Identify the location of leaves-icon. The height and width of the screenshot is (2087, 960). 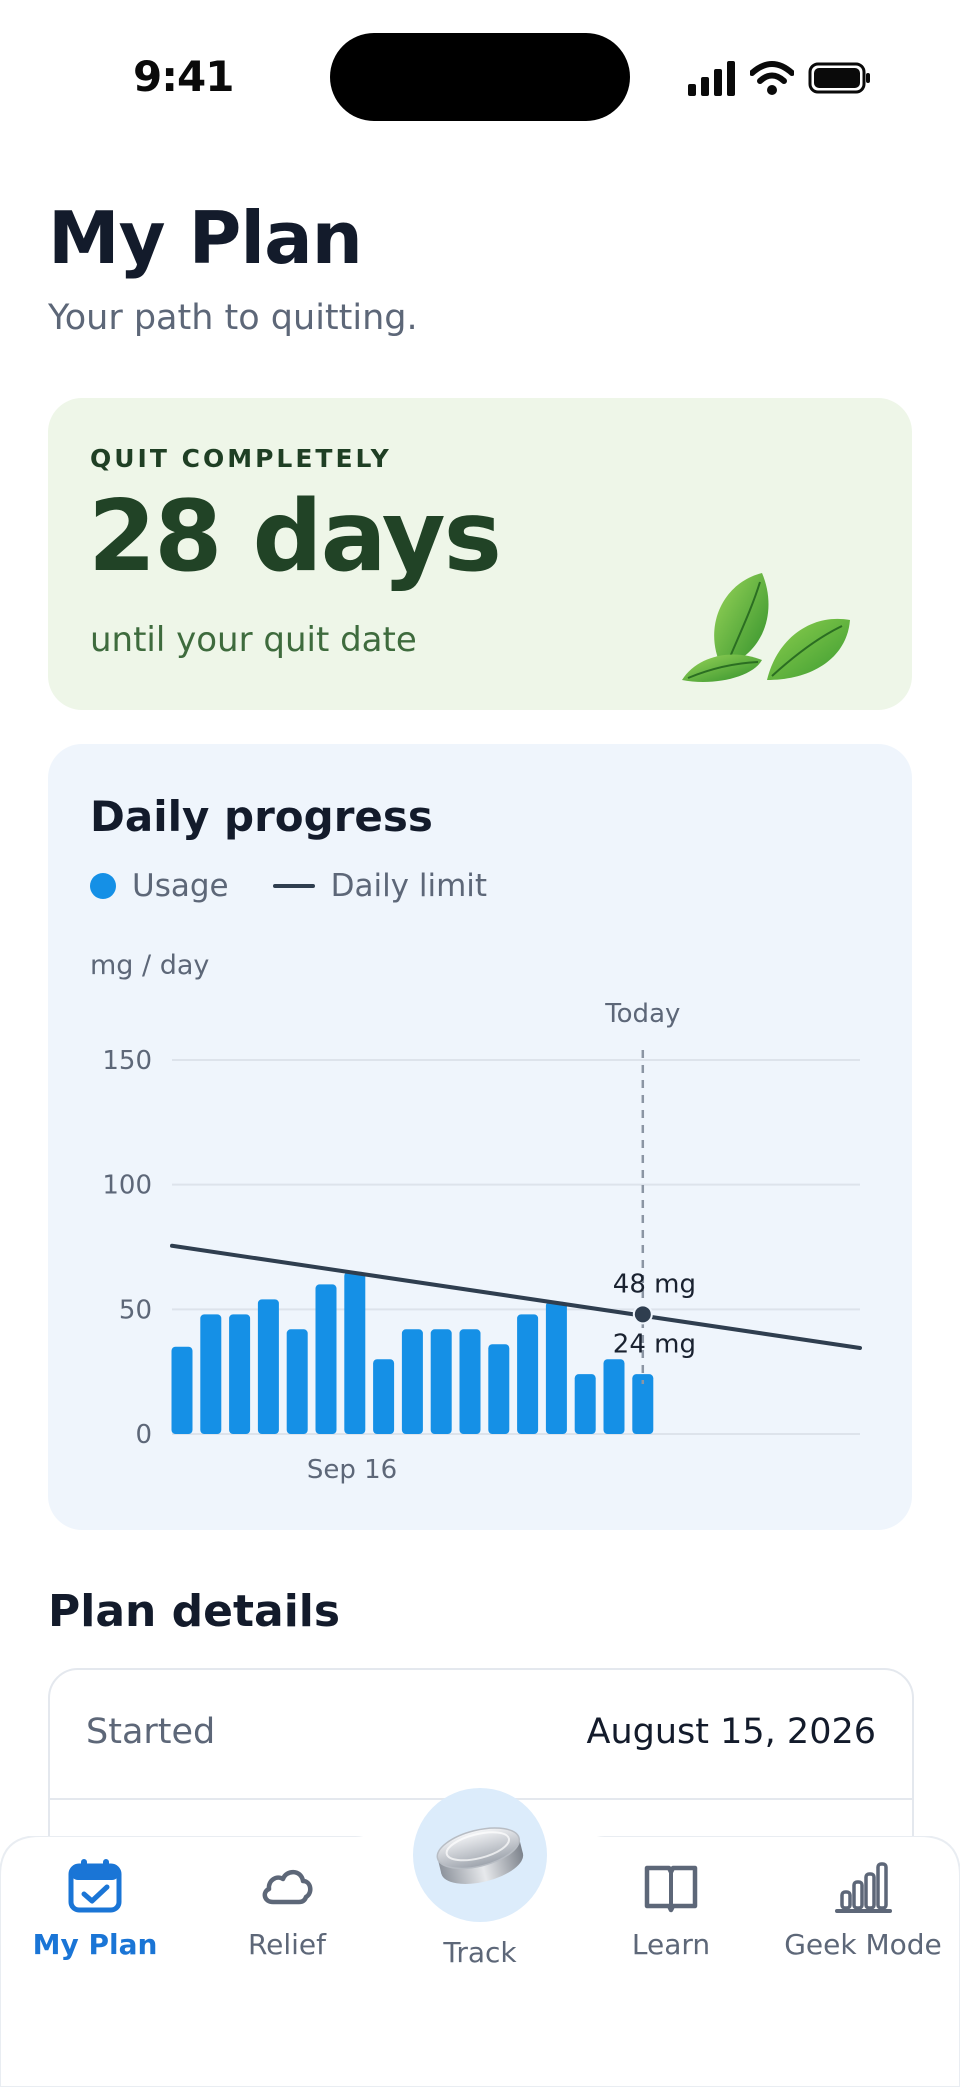
(766, 627).